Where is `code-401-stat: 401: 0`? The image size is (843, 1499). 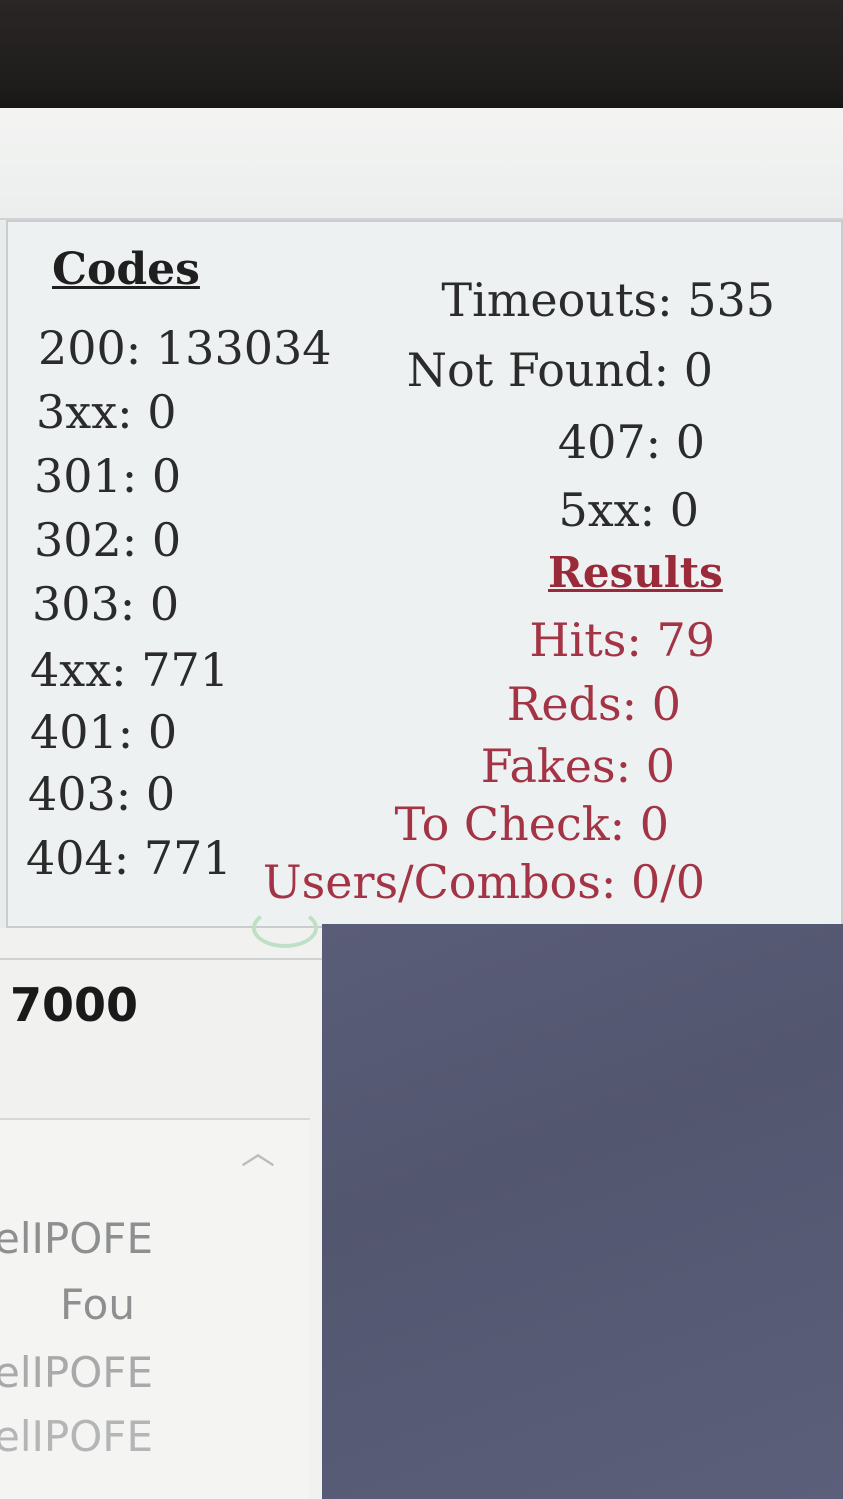
code-401-stat: 401: 0 is located at coordinates (104, 732).